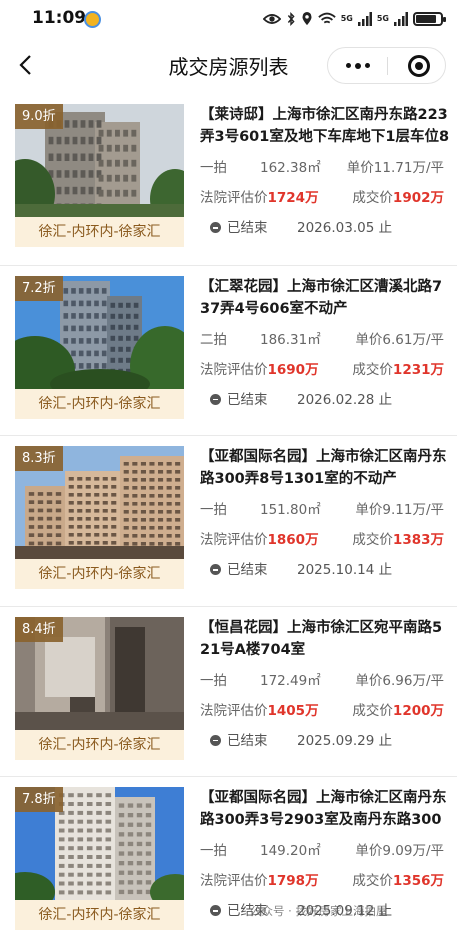 This screenshot has height=930, width=457. Describe the element at coordinates (398, 368) in the screenshot. I see `deal-price: 成交价1231万` at that location.